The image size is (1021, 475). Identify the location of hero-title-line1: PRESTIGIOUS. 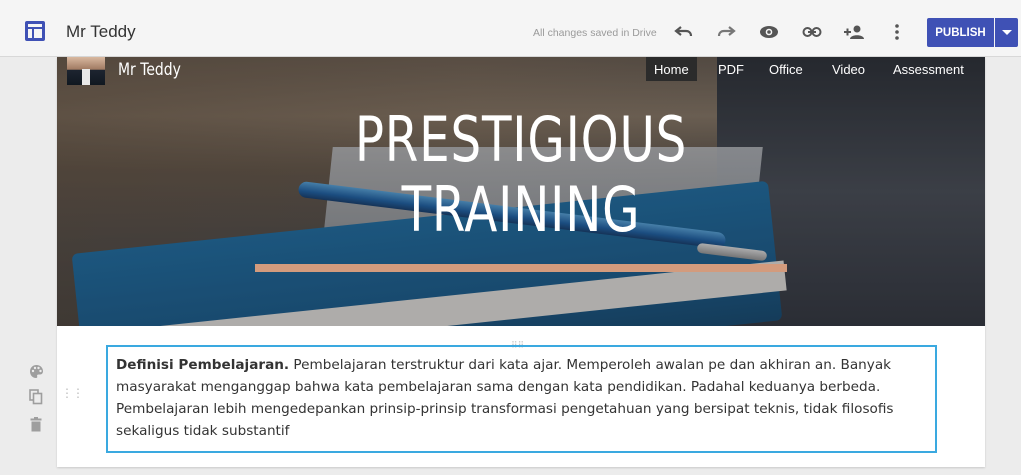
(521, 139).